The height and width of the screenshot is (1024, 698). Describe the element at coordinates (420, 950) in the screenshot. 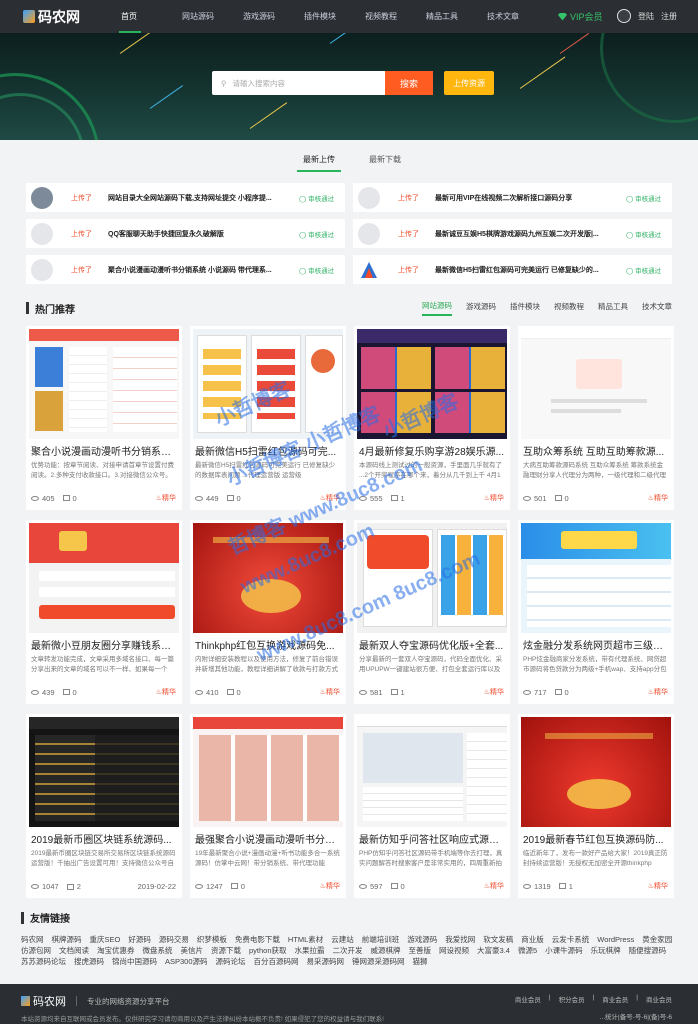

I see `friend-link: 至善版` at that location.